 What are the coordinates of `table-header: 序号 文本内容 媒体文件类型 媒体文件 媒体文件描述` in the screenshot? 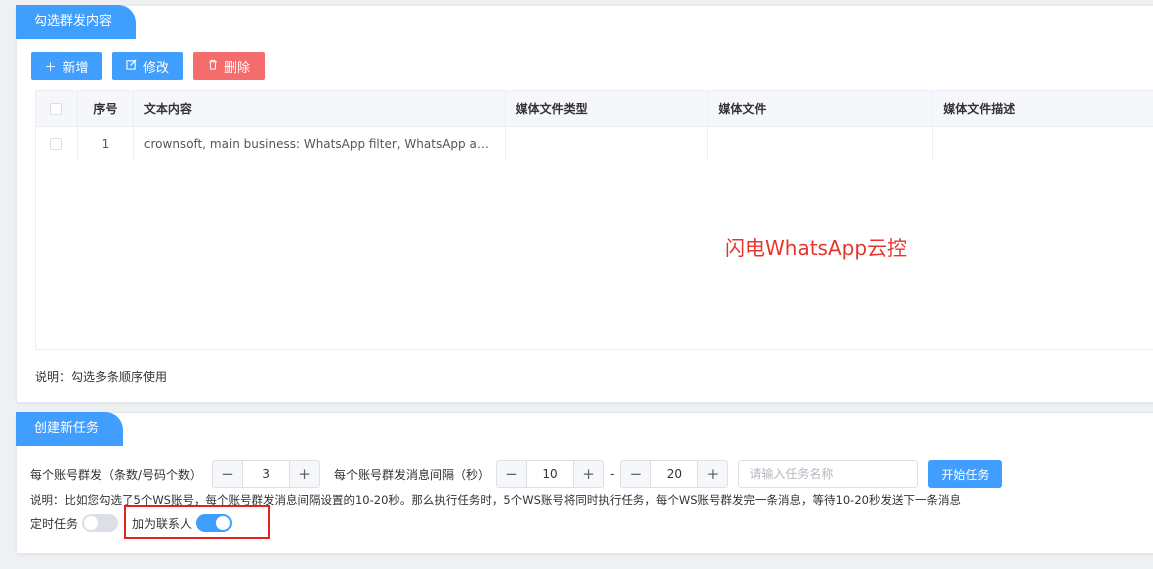 It's located at (594, 108).